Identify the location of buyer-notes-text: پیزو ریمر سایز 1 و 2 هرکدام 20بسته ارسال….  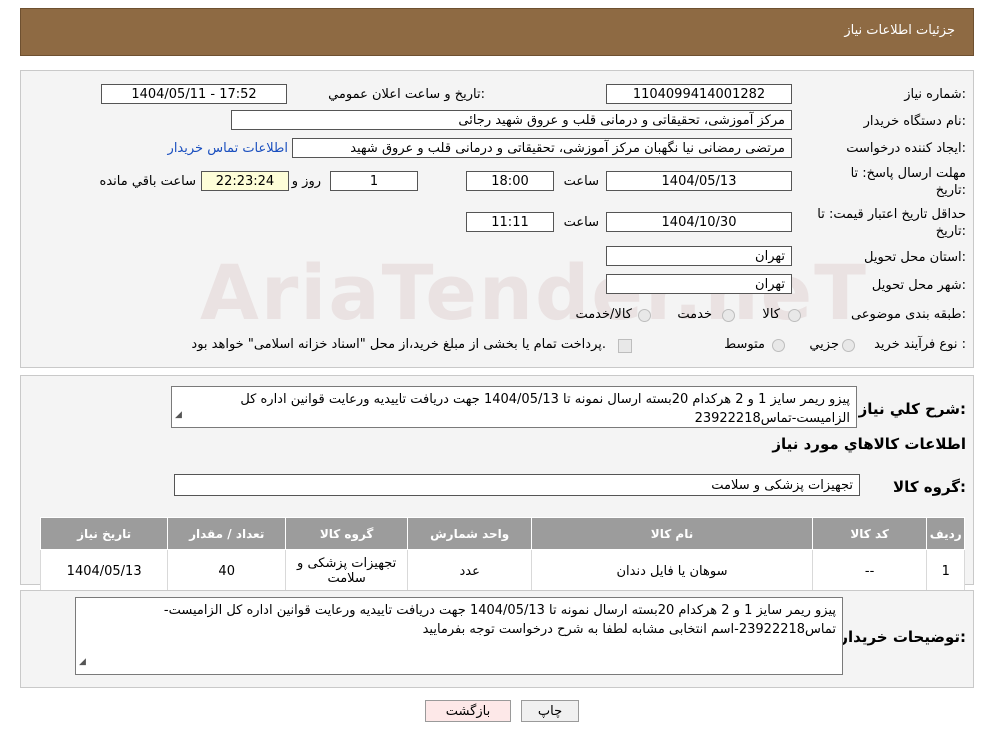
(499, 620).